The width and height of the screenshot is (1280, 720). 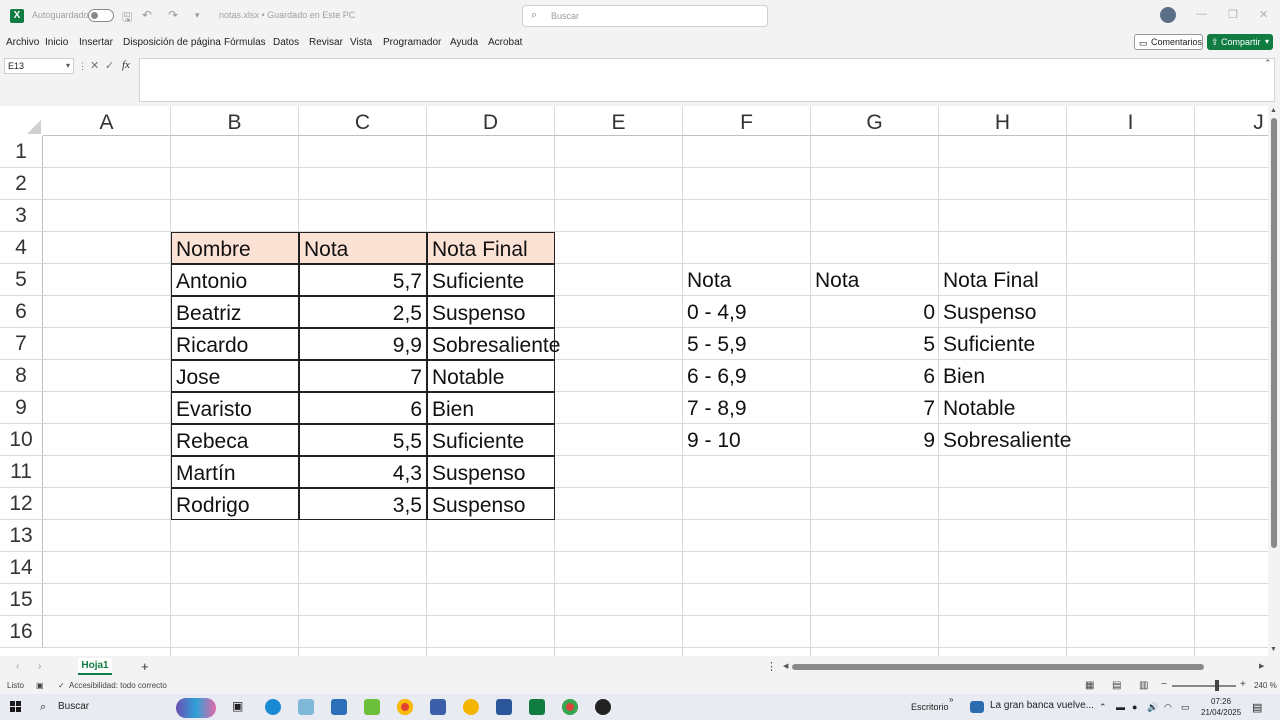 What do you see at coordinates (235, 312) in the screenshot?
I see `table1-cell: Beatriz` at bounding box center [235, 312].